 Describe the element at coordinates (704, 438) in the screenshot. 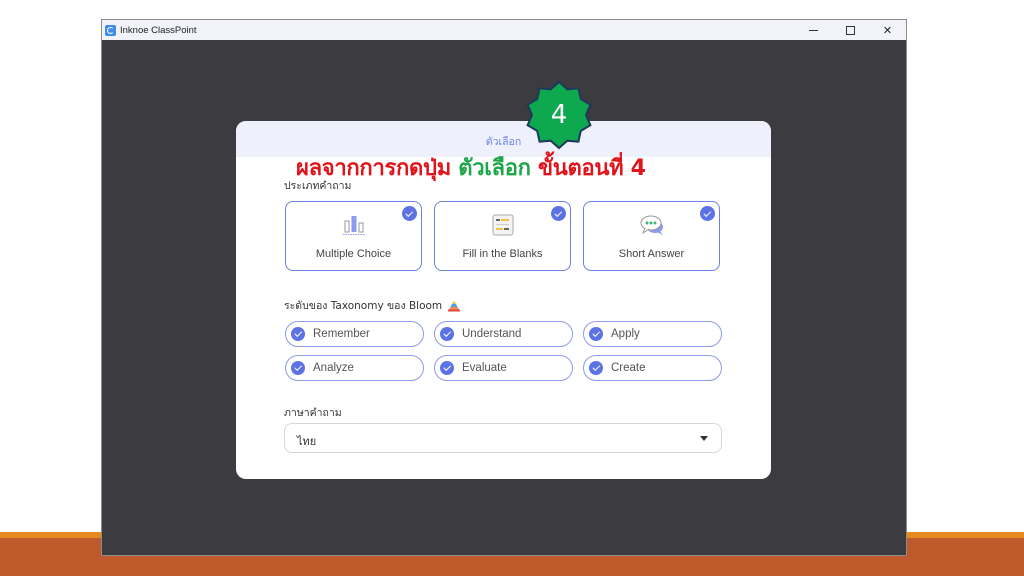

I see `caret-down-icon` at that location.